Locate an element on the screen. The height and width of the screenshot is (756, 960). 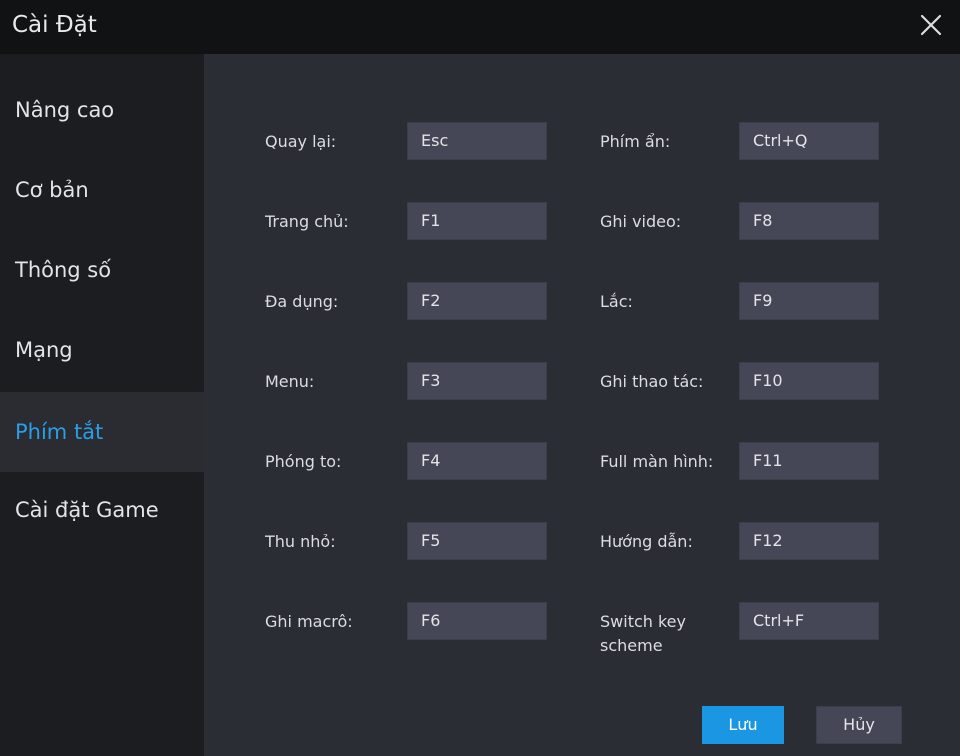
close-button is located at coordinates (931, 26).